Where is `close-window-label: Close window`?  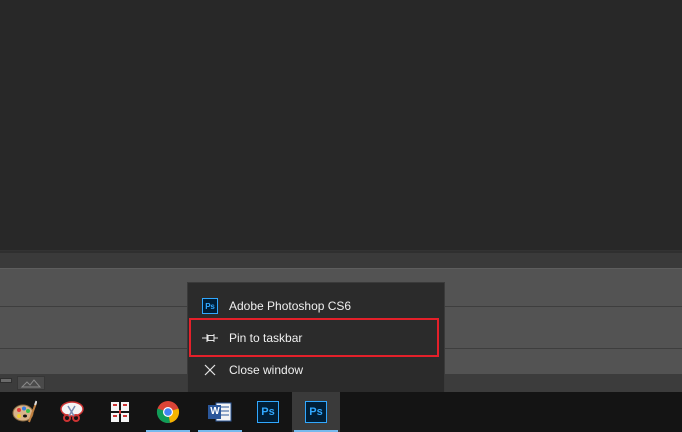
close-window-label: Close window is located at coordinates (266, 370).